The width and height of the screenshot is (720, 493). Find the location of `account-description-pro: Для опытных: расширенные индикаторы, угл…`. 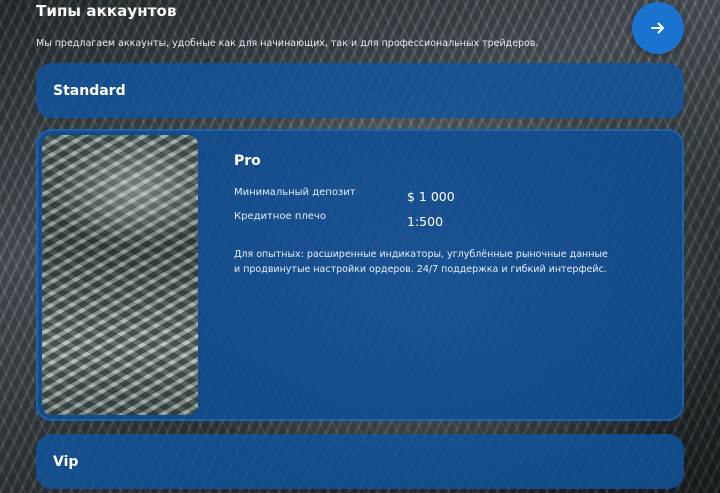

account-description-pro: Для опытных: расширенные индикаторы, угл… is located at coordinates (421, 262).